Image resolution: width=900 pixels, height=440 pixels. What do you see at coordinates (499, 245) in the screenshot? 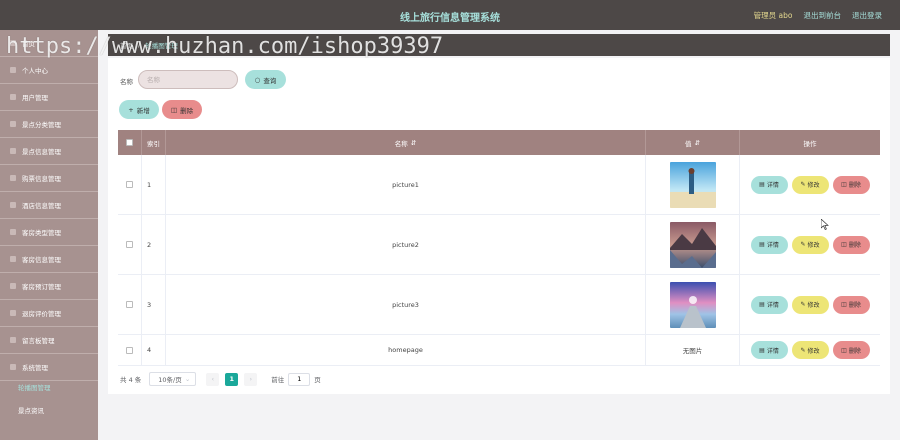
I see `table-row: 2 picture2 ▤ 详情 ✎ 修改 ◫ 删除` at bounding box center [499, 245].